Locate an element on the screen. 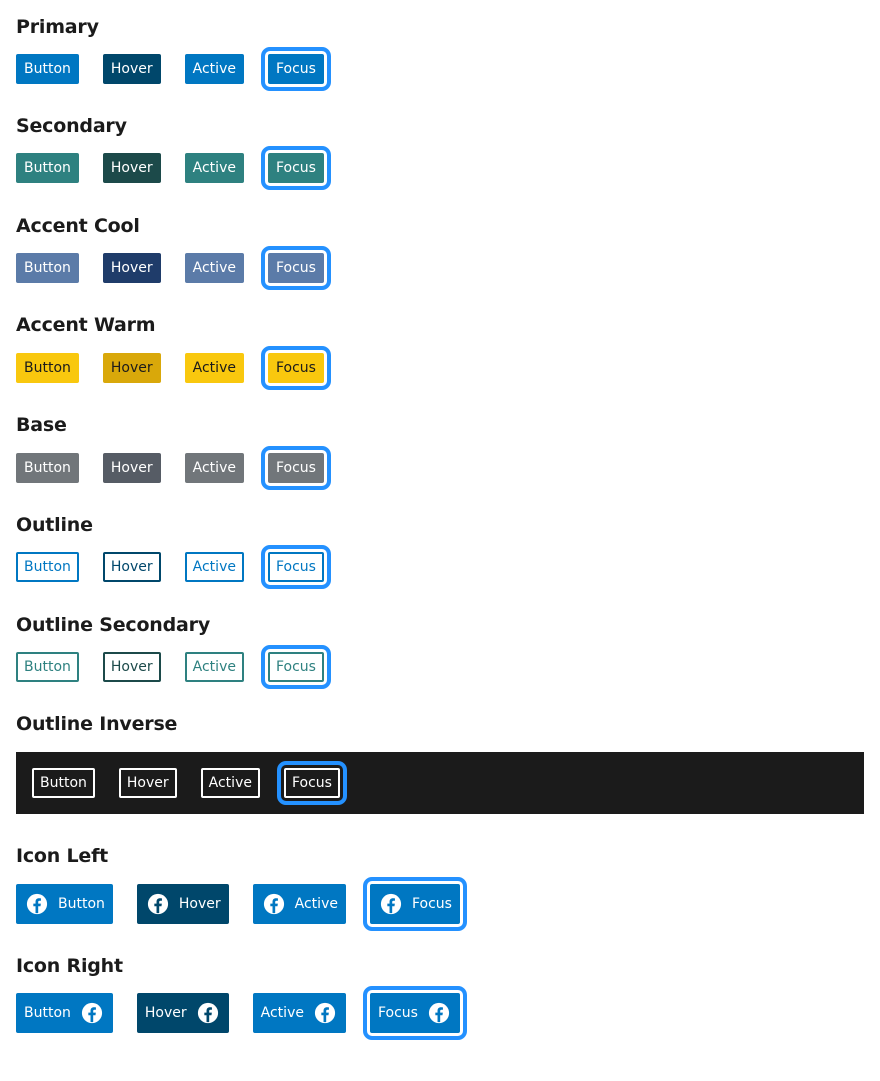 Image resolution: width=880 pixels, height=1081 pixels. outline-button: Button is located at coordinates (47, 567).